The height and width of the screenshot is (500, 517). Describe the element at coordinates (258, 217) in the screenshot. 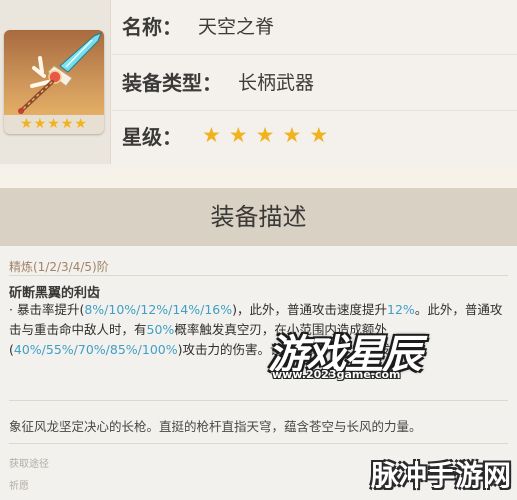

I see `description-header: 装备描述` at that location.